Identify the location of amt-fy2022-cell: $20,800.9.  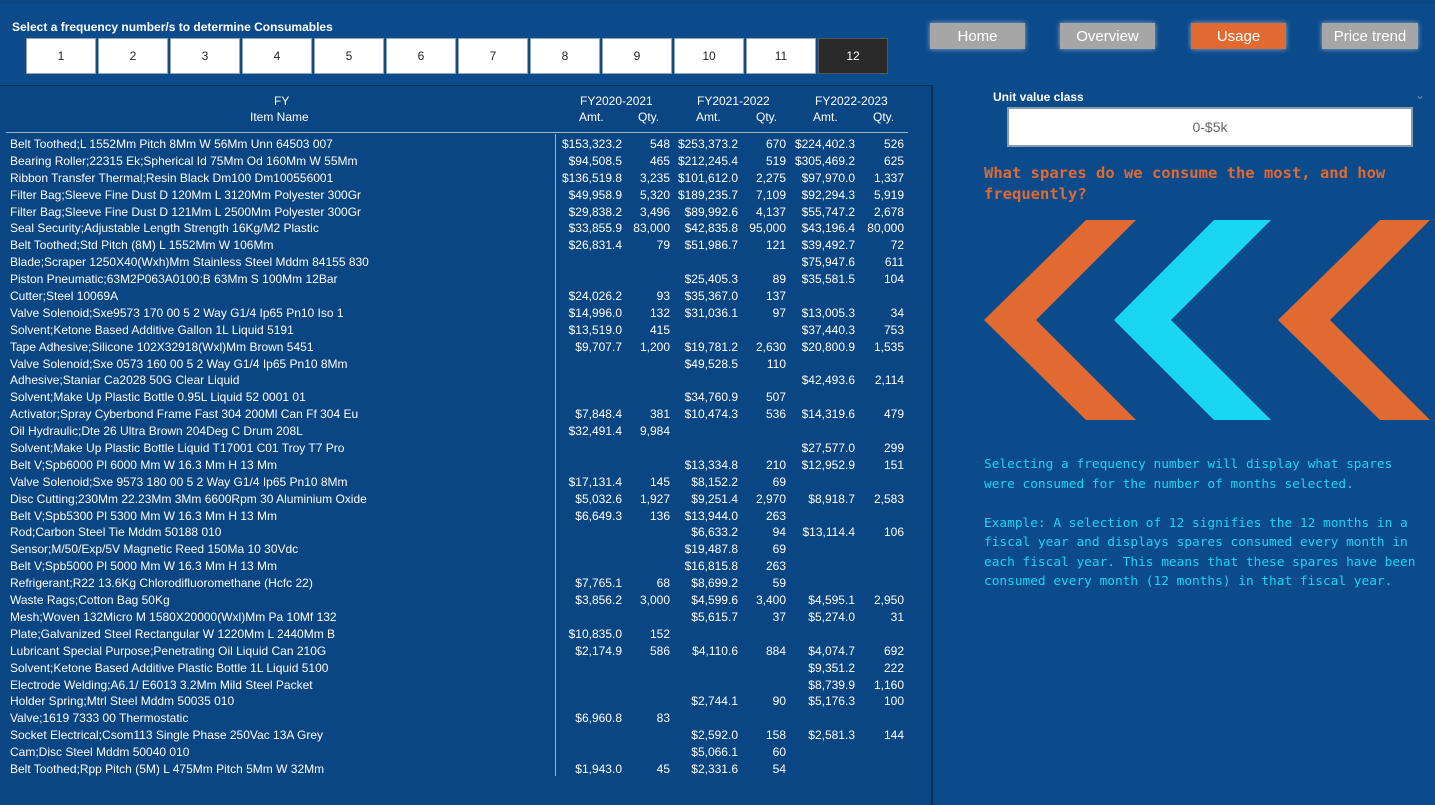
(828, 346).